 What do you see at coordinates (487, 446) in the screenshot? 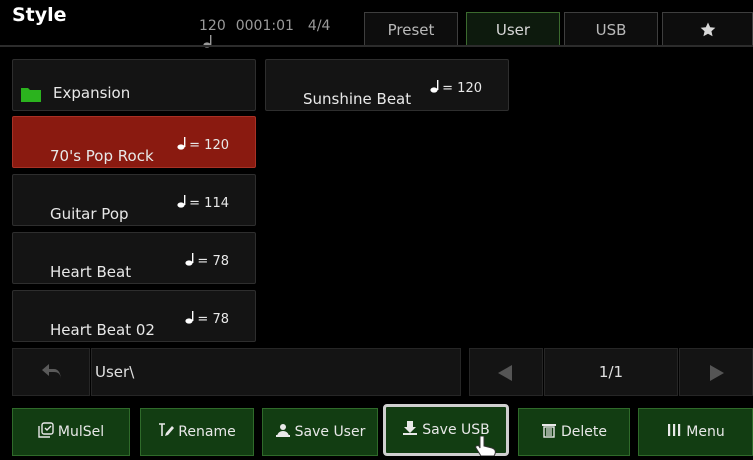
I see `pointer-hand-icon` at bounding box center [487, 446].